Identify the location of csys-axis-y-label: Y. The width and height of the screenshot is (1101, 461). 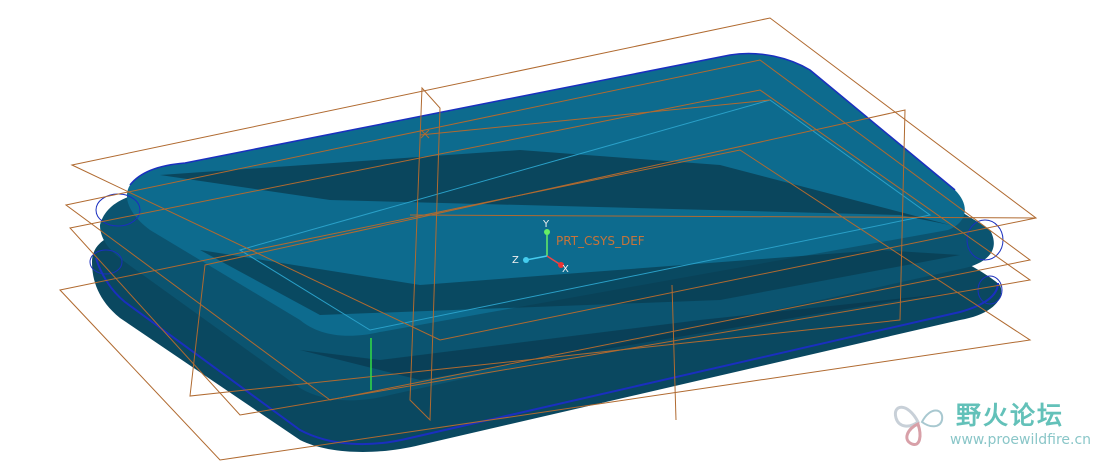
(546, 224).